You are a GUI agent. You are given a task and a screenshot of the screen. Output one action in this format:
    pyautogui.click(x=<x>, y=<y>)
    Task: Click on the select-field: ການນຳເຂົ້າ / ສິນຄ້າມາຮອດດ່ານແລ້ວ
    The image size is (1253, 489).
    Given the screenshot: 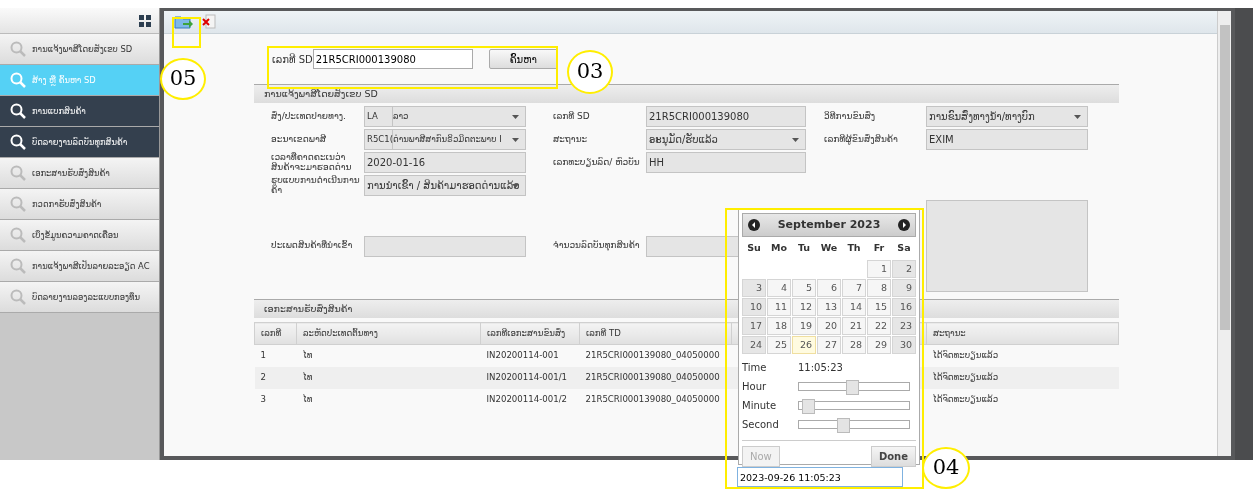 What is the action you would take?
    pyautogui.click(x=445, y=185)
    